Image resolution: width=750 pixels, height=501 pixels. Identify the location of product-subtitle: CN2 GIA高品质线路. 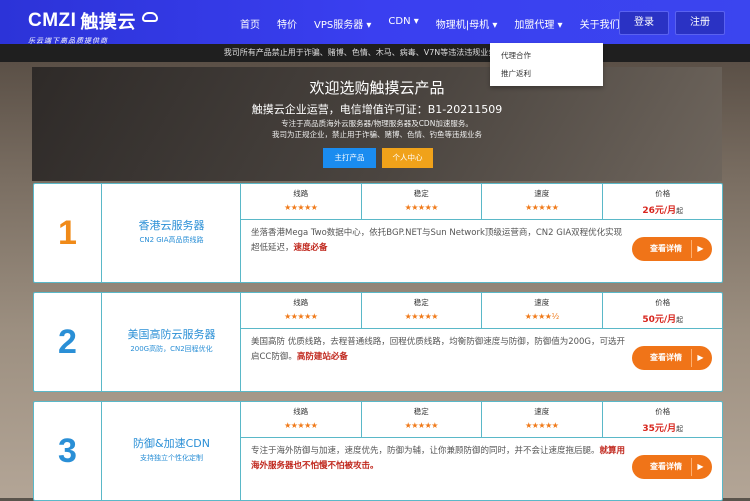
(171, 240).